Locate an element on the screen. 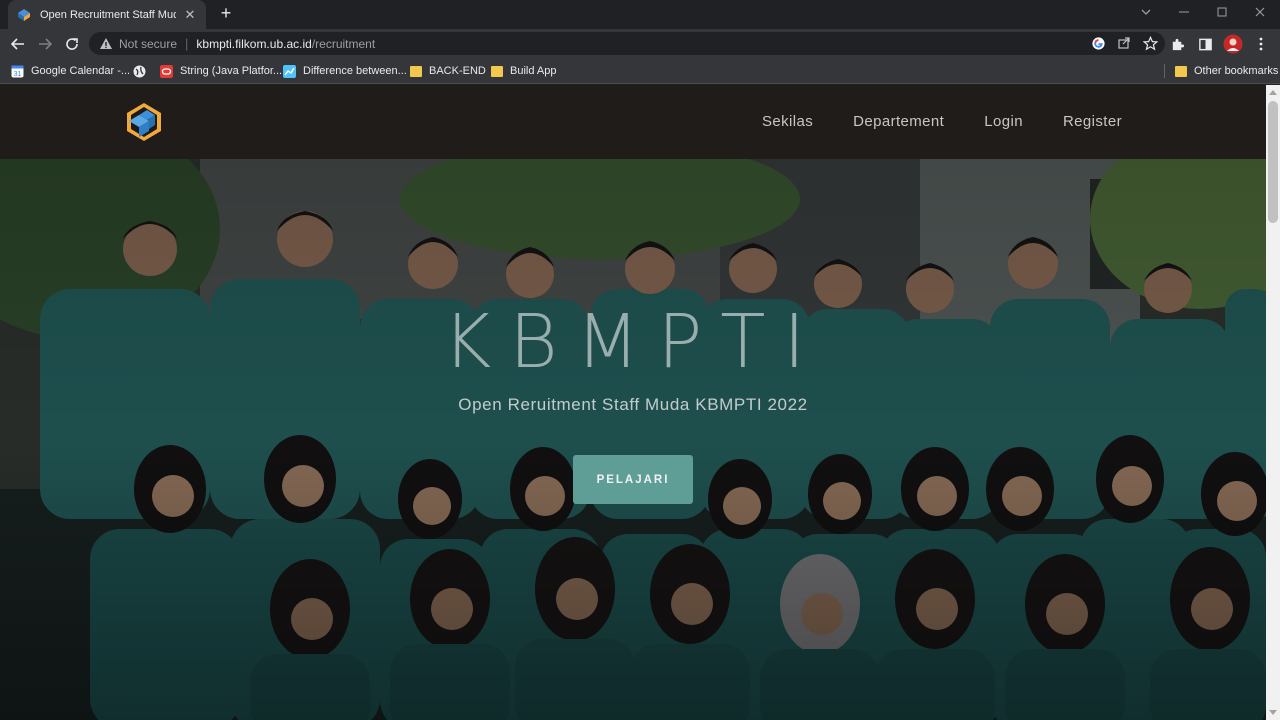 Image resolution: width=1280 pixels, height=720 pixels. bookmark-folder-back-end: BACK-END is located at coordinates (448, 71).